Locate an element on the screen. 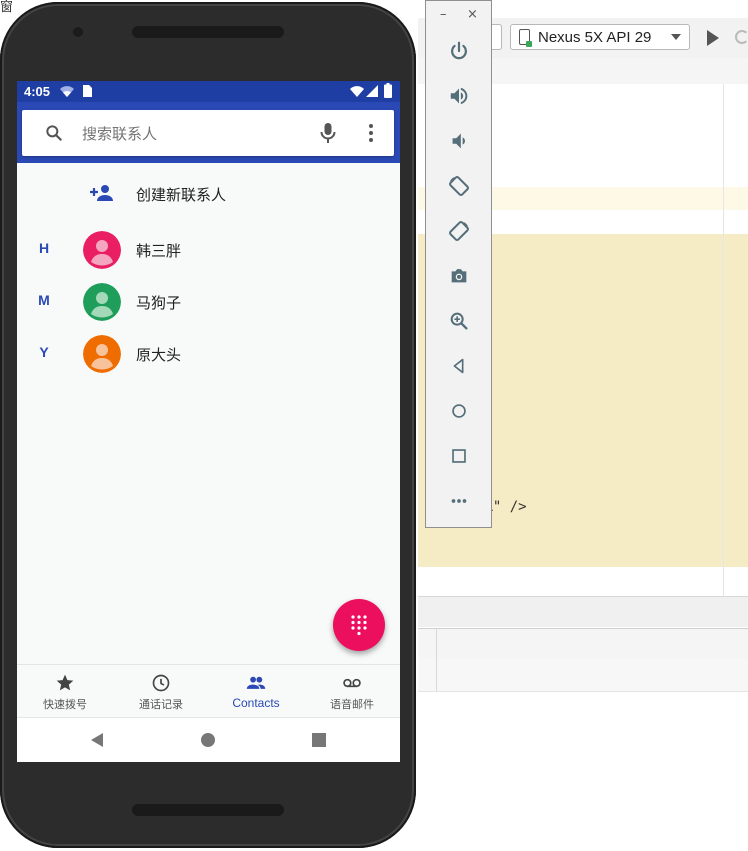 The width and height of the screenshot is (748, 851). device-selector: Nexus 5X API 29 is located at coordinates (600, 37).